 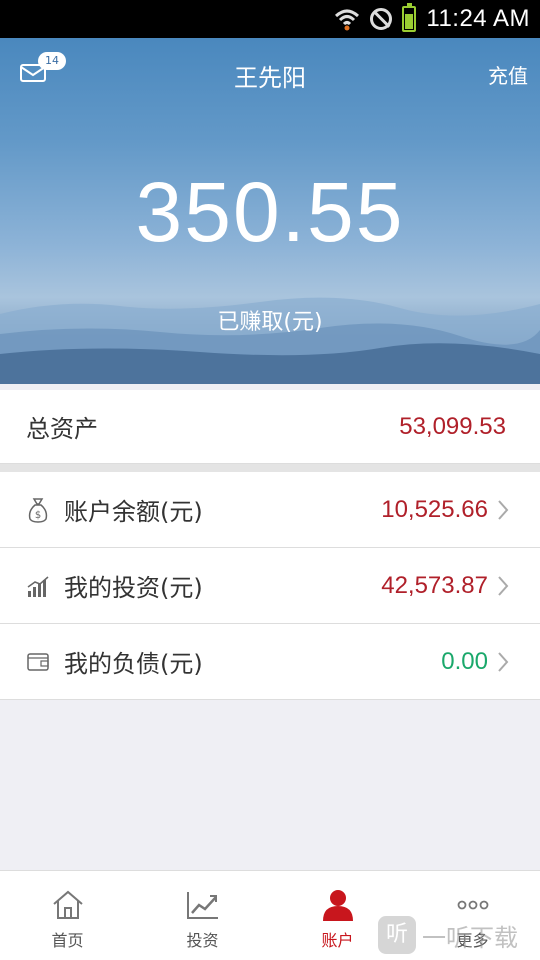 What do you see at coordinates (202, 905) in the screenshot?
I see `trend-chart-icon` at bounding box center [202, 905].